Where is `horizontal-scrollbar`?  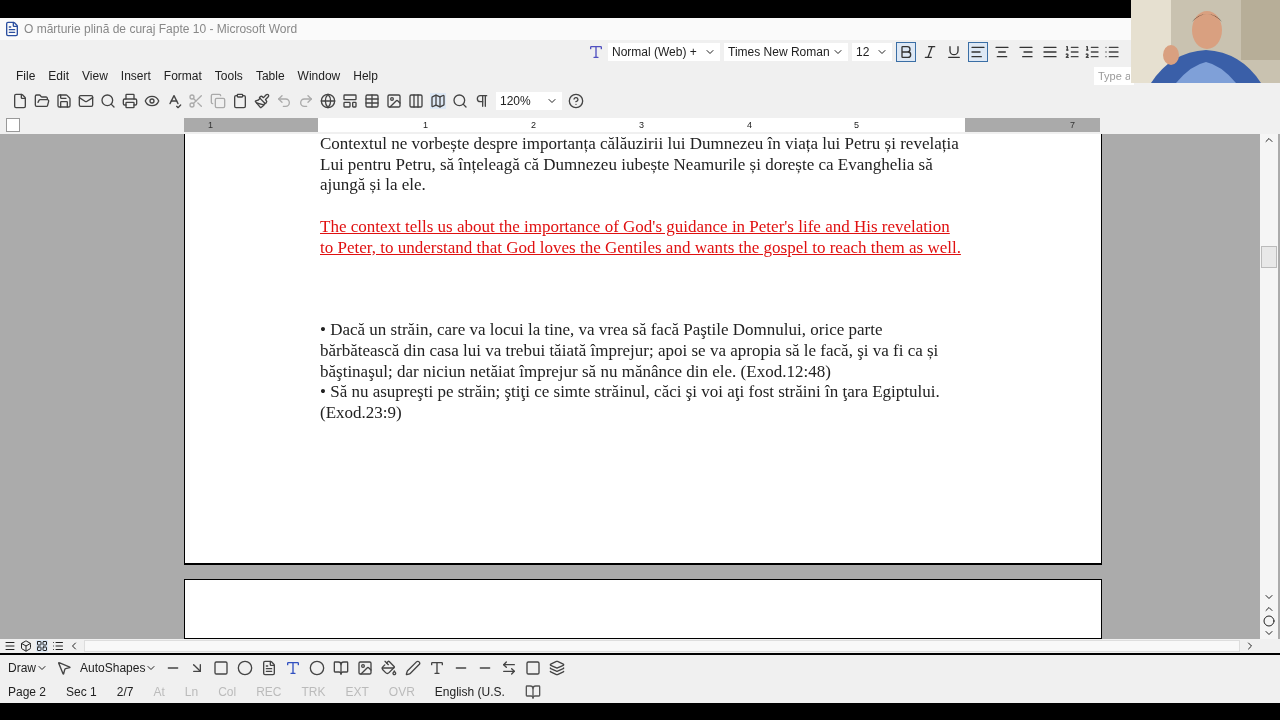 horizontal-scrollbar is located at coordinates (662, 646).